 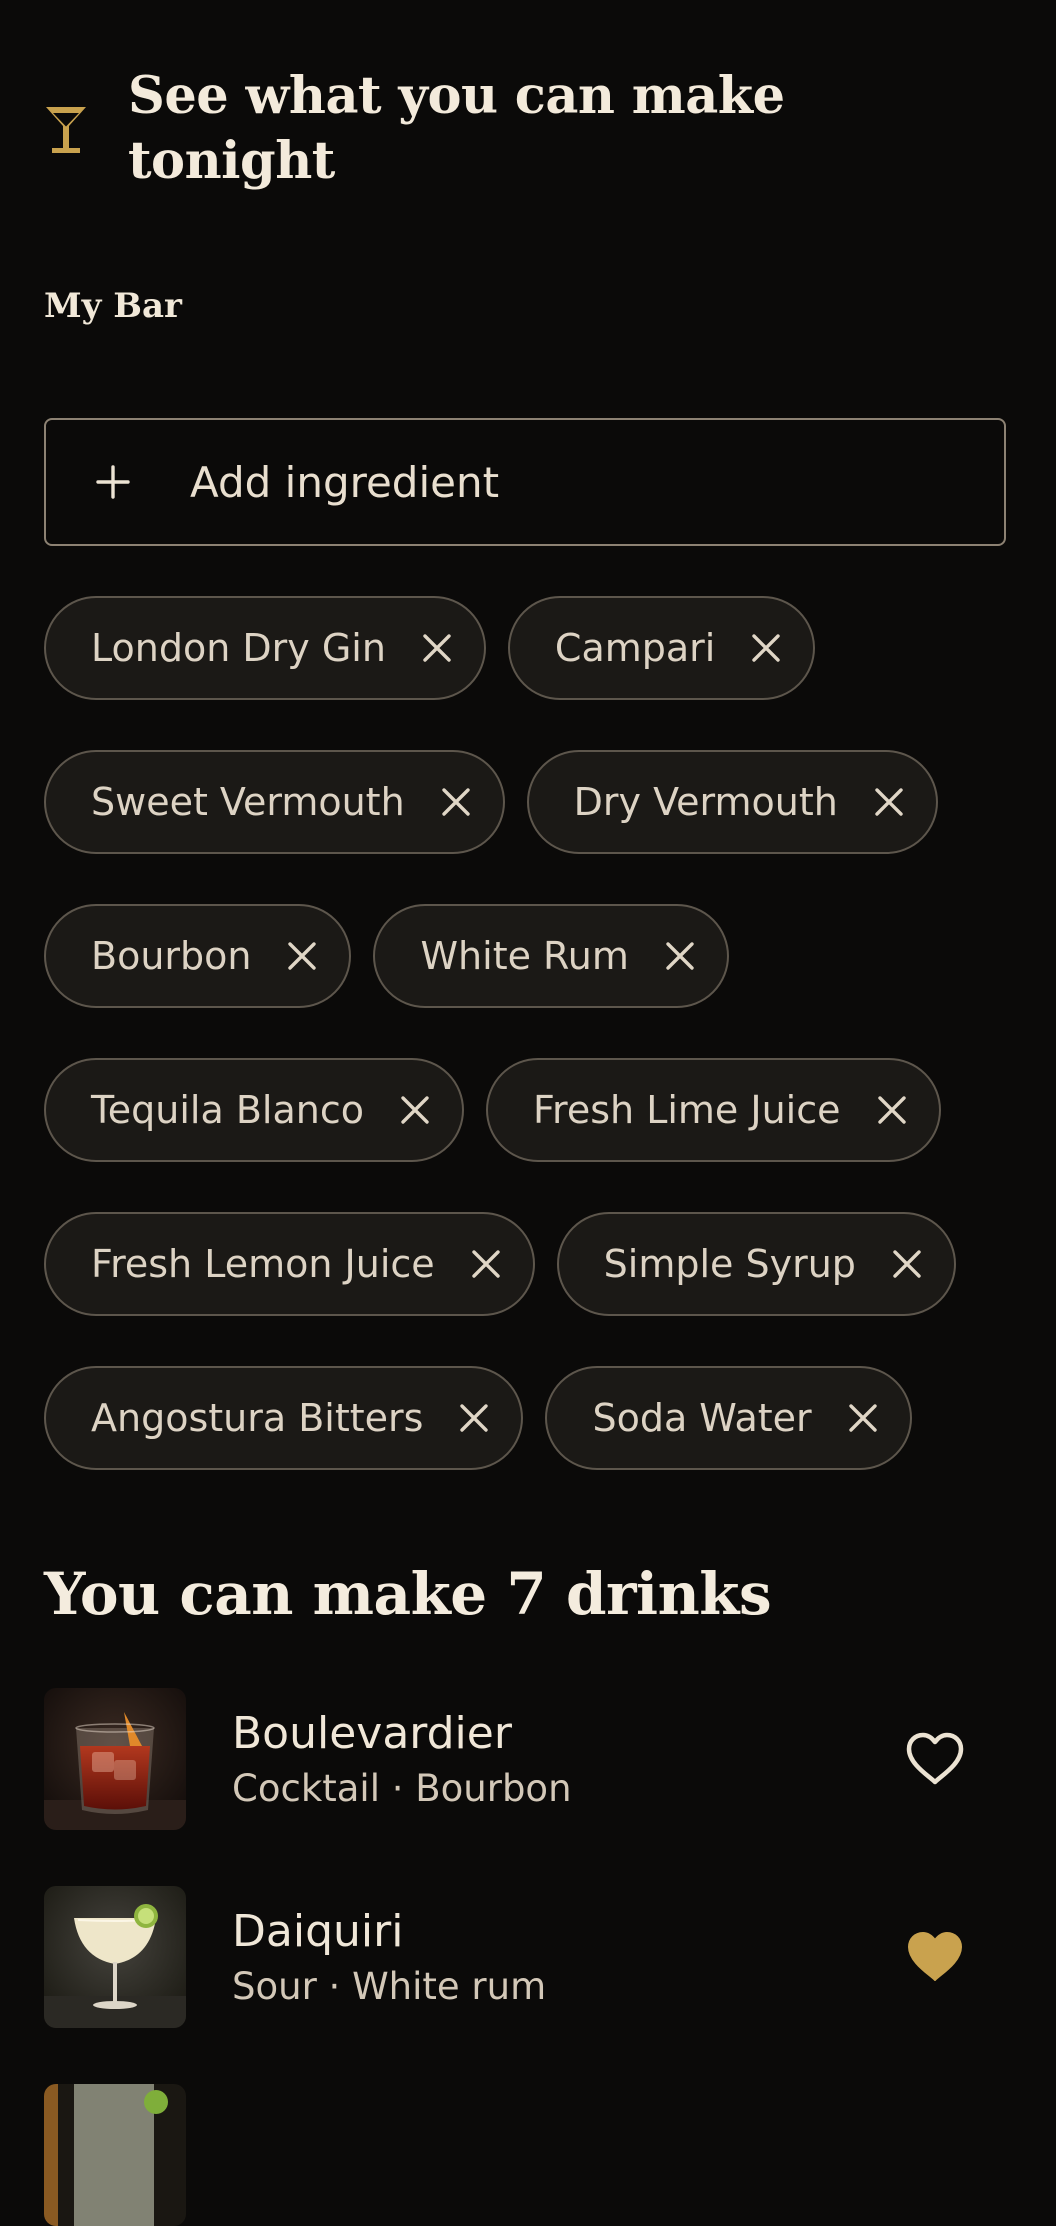 What do you see at coordinates (248, 802) in the screenshot?
I see `ingredient-chip-label: Sweet Vermouth` at bounding box center [248, 802].